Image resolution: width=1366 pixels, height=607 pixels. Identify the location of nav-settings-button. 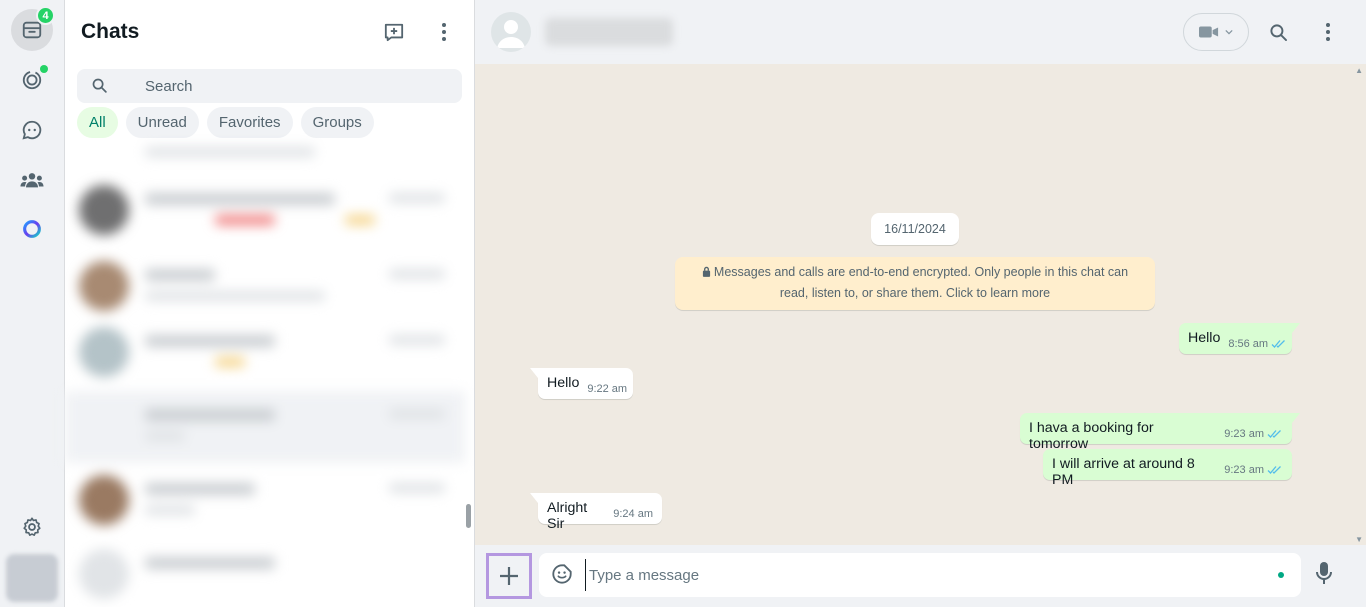
(32, 527).